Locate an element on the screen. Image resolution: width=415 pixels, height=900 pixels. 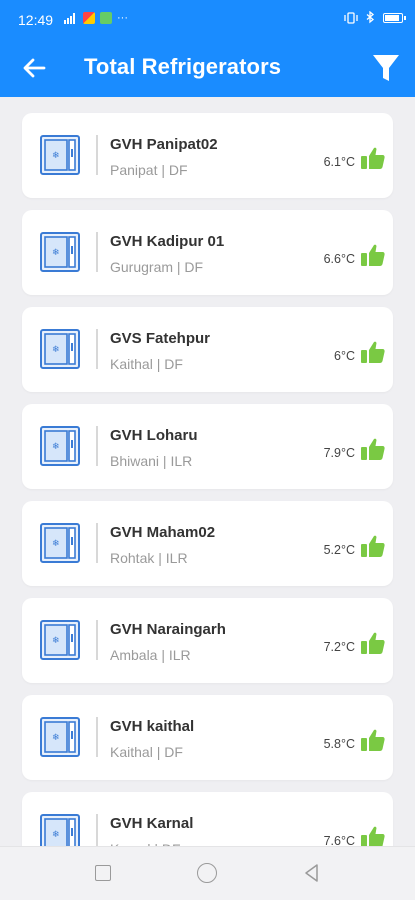
refrigerator-card: ❄ GVH Loharu Bhiwani | ILR 7.9°C is located at coordinates (207, 446).